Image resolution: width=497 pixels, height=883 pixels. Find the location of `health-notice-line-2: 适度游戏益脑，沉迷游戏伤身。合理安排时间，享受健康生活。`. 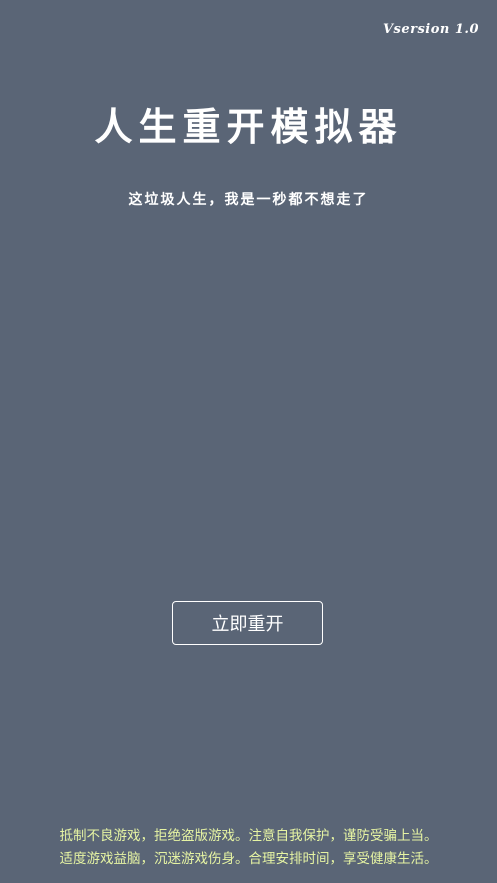

health-notice-line-2: 适度游戏益脑，沉迷游戏伤身。合理安排时间，享受健康生活。 is located at coordinates (248, 859).